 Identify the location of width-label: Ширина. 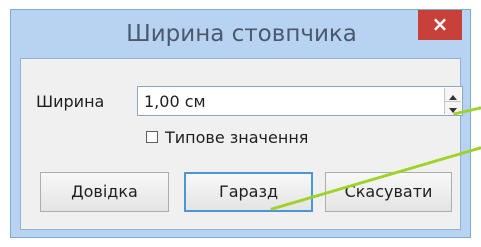
(70, 101).